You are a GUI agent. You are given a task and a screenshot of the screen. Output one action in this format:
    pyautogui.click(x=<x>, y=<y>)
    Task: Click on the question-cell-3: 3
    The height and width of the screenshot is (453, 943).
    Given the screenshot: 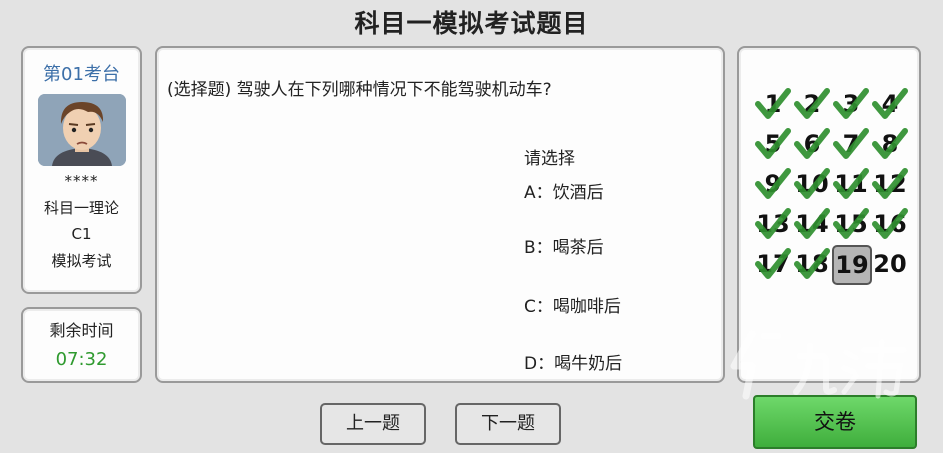 What is the action you would take?
    pyautogui.click(x=851, y=104)
    